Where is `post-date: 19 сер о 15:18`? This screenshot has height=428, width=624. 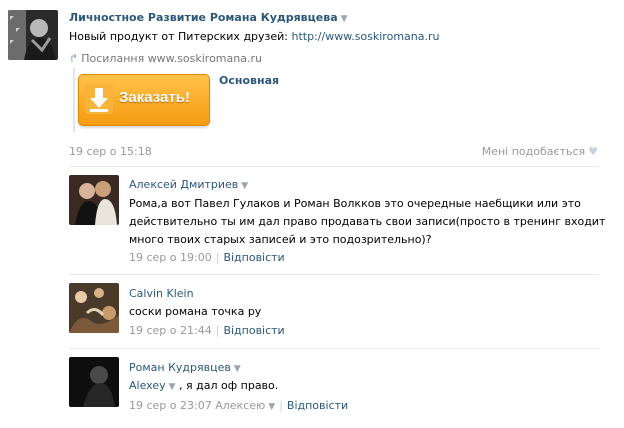 post-date: 19 сер о 15:18 is located at coordinates (110, 151).